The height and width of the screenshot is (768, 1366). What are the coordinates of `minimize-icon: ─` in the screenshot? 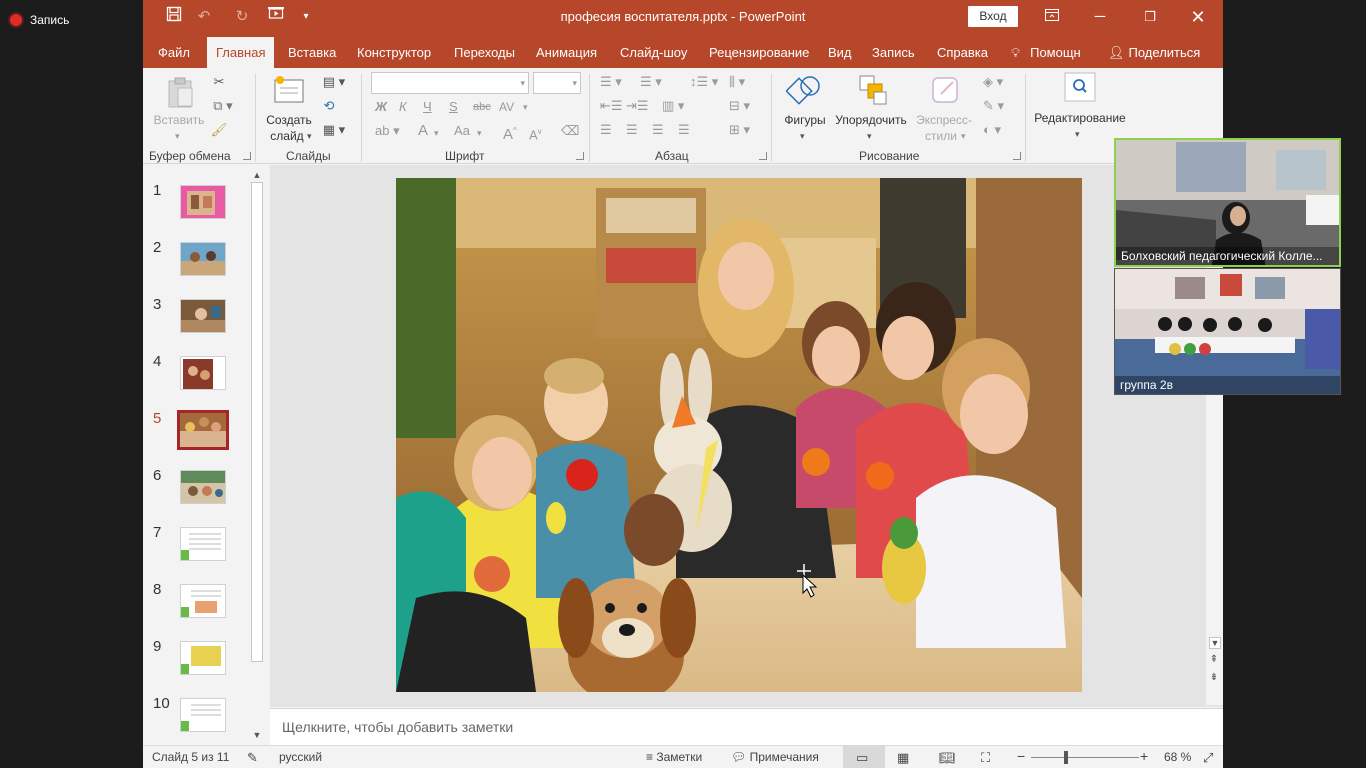 It's located at (1100, 17).